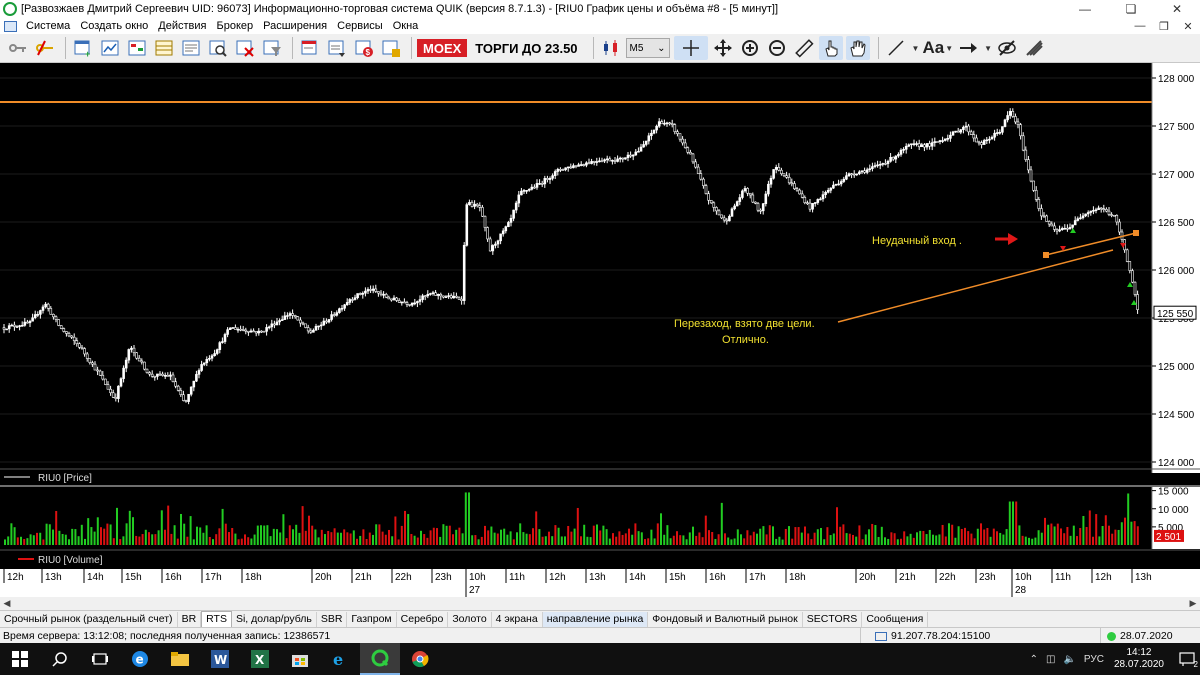  What do you see at coordinates (164, 48) in the screenshot?
I see `table-window-icon` at bounding box center [164, 48].